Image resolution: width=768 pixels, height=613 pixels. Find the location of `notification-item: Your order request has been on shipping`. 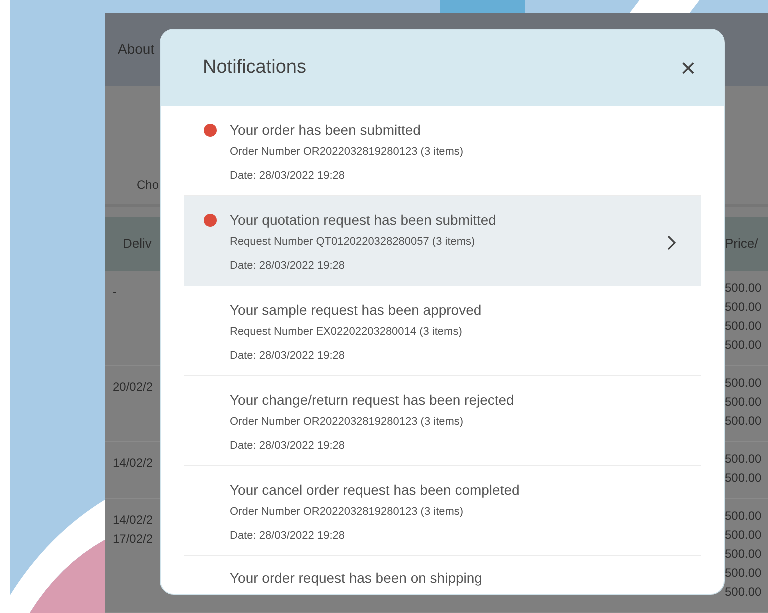

notification-item: Your order request has been on shipping is located at coordinates (442, 575).